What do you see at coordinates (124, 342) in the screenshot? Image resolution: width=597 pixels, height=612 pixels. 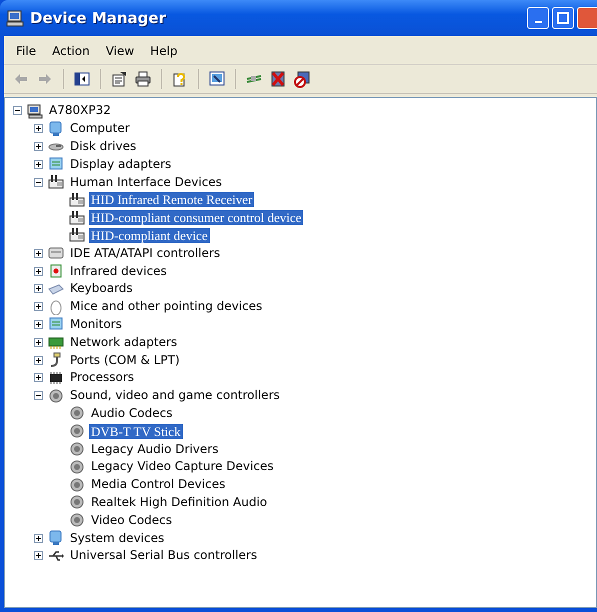 I see `tree-item: Network adapters` at bounding box center [124, 342].